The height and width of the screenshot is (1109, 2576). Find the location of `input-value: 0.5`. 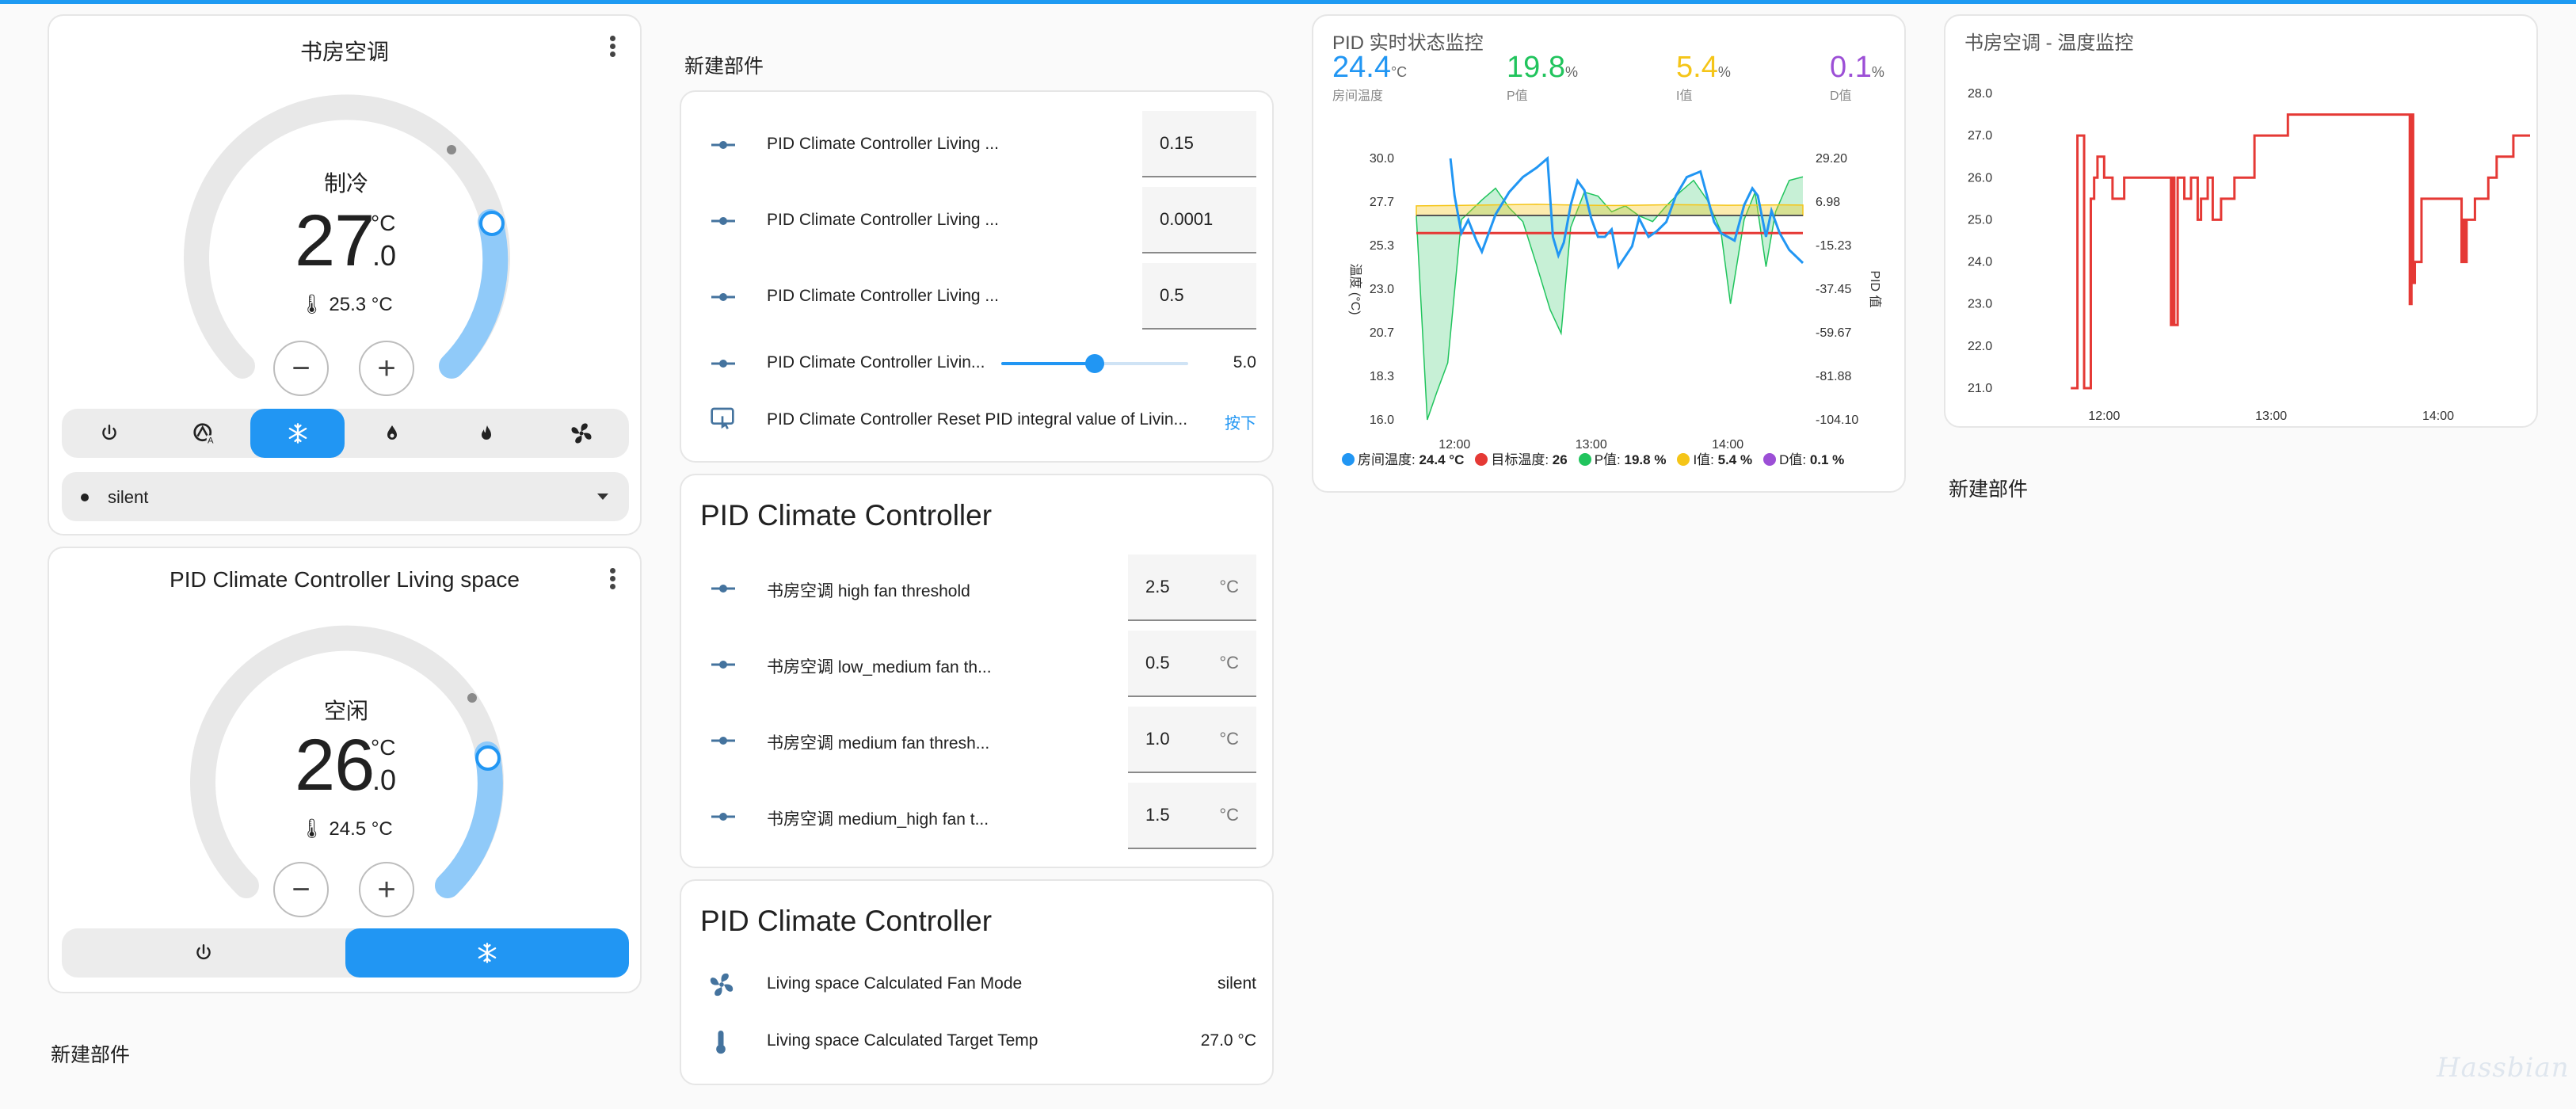

input-value: 0.5 is located at coordinates (1172, 295).